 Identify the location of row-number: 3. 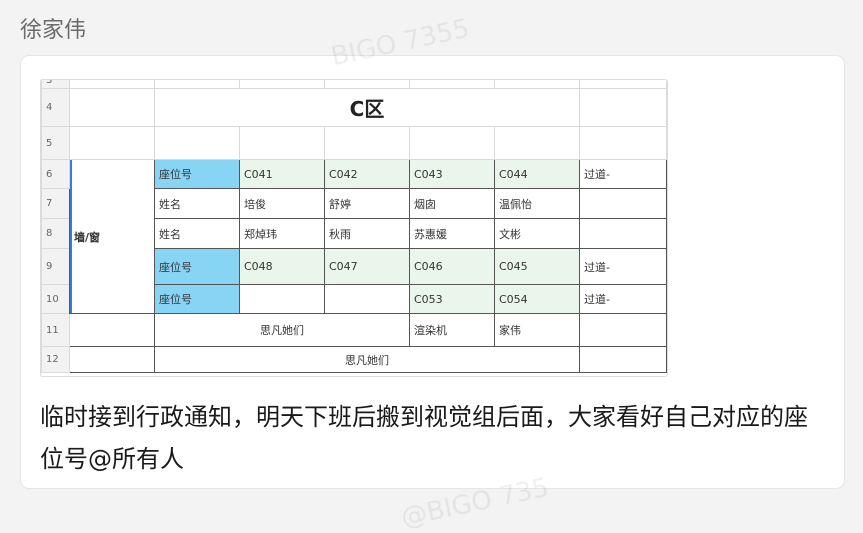
(55, 84).